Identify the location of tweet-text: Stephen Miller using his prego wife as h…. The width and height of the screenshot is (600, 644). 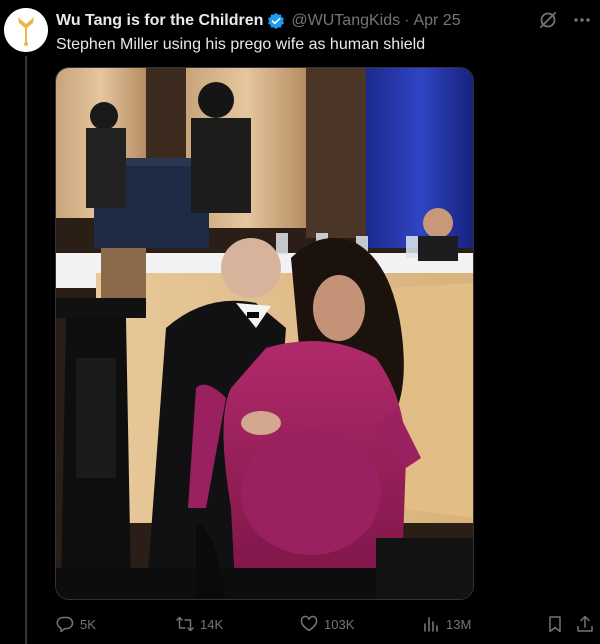
(241, 44).